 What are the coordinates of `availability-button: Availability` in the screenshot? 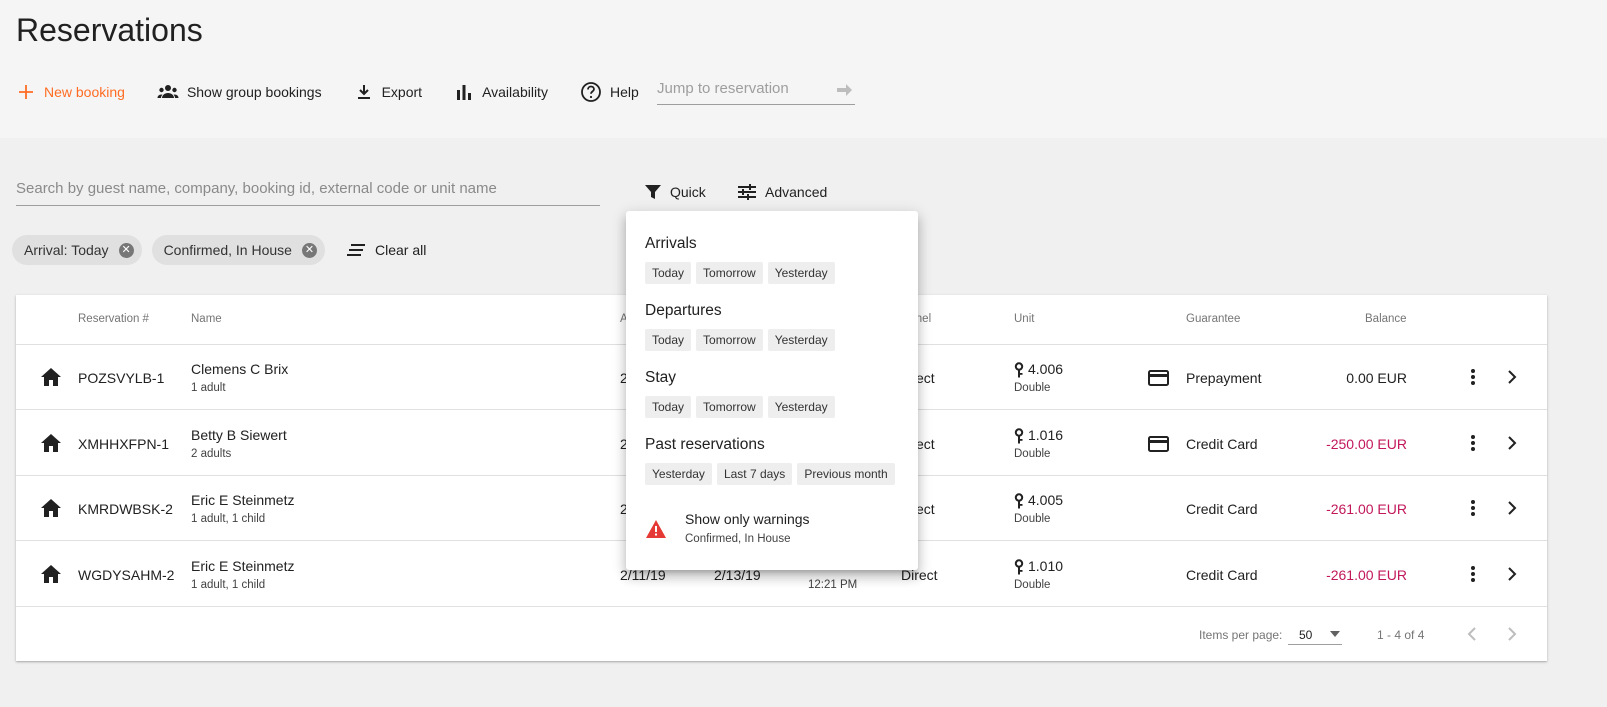 It's located at (501, 92).